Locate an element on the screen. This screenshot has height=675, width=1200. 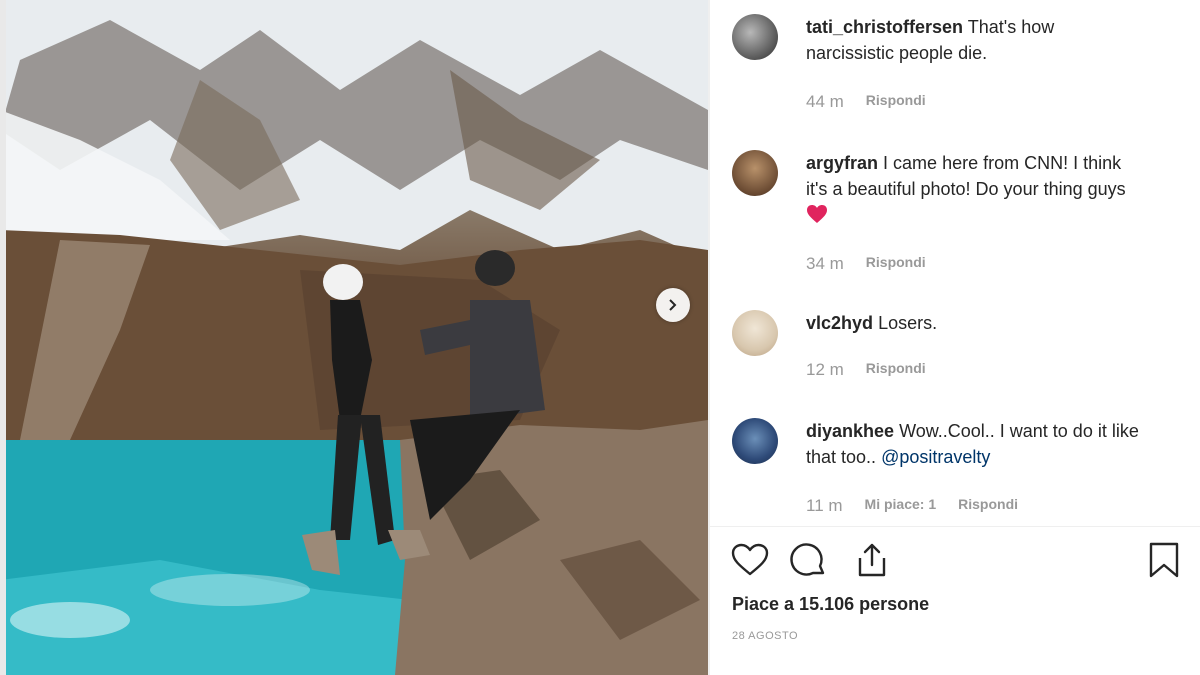
photo-left-edge is located at coordinates (3, 337).